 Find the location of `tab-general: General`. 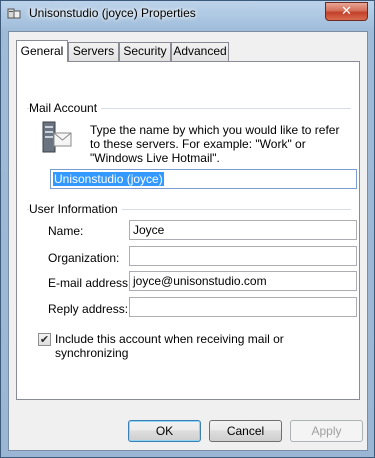

tab-general: General is located at coordinates (42, 51).